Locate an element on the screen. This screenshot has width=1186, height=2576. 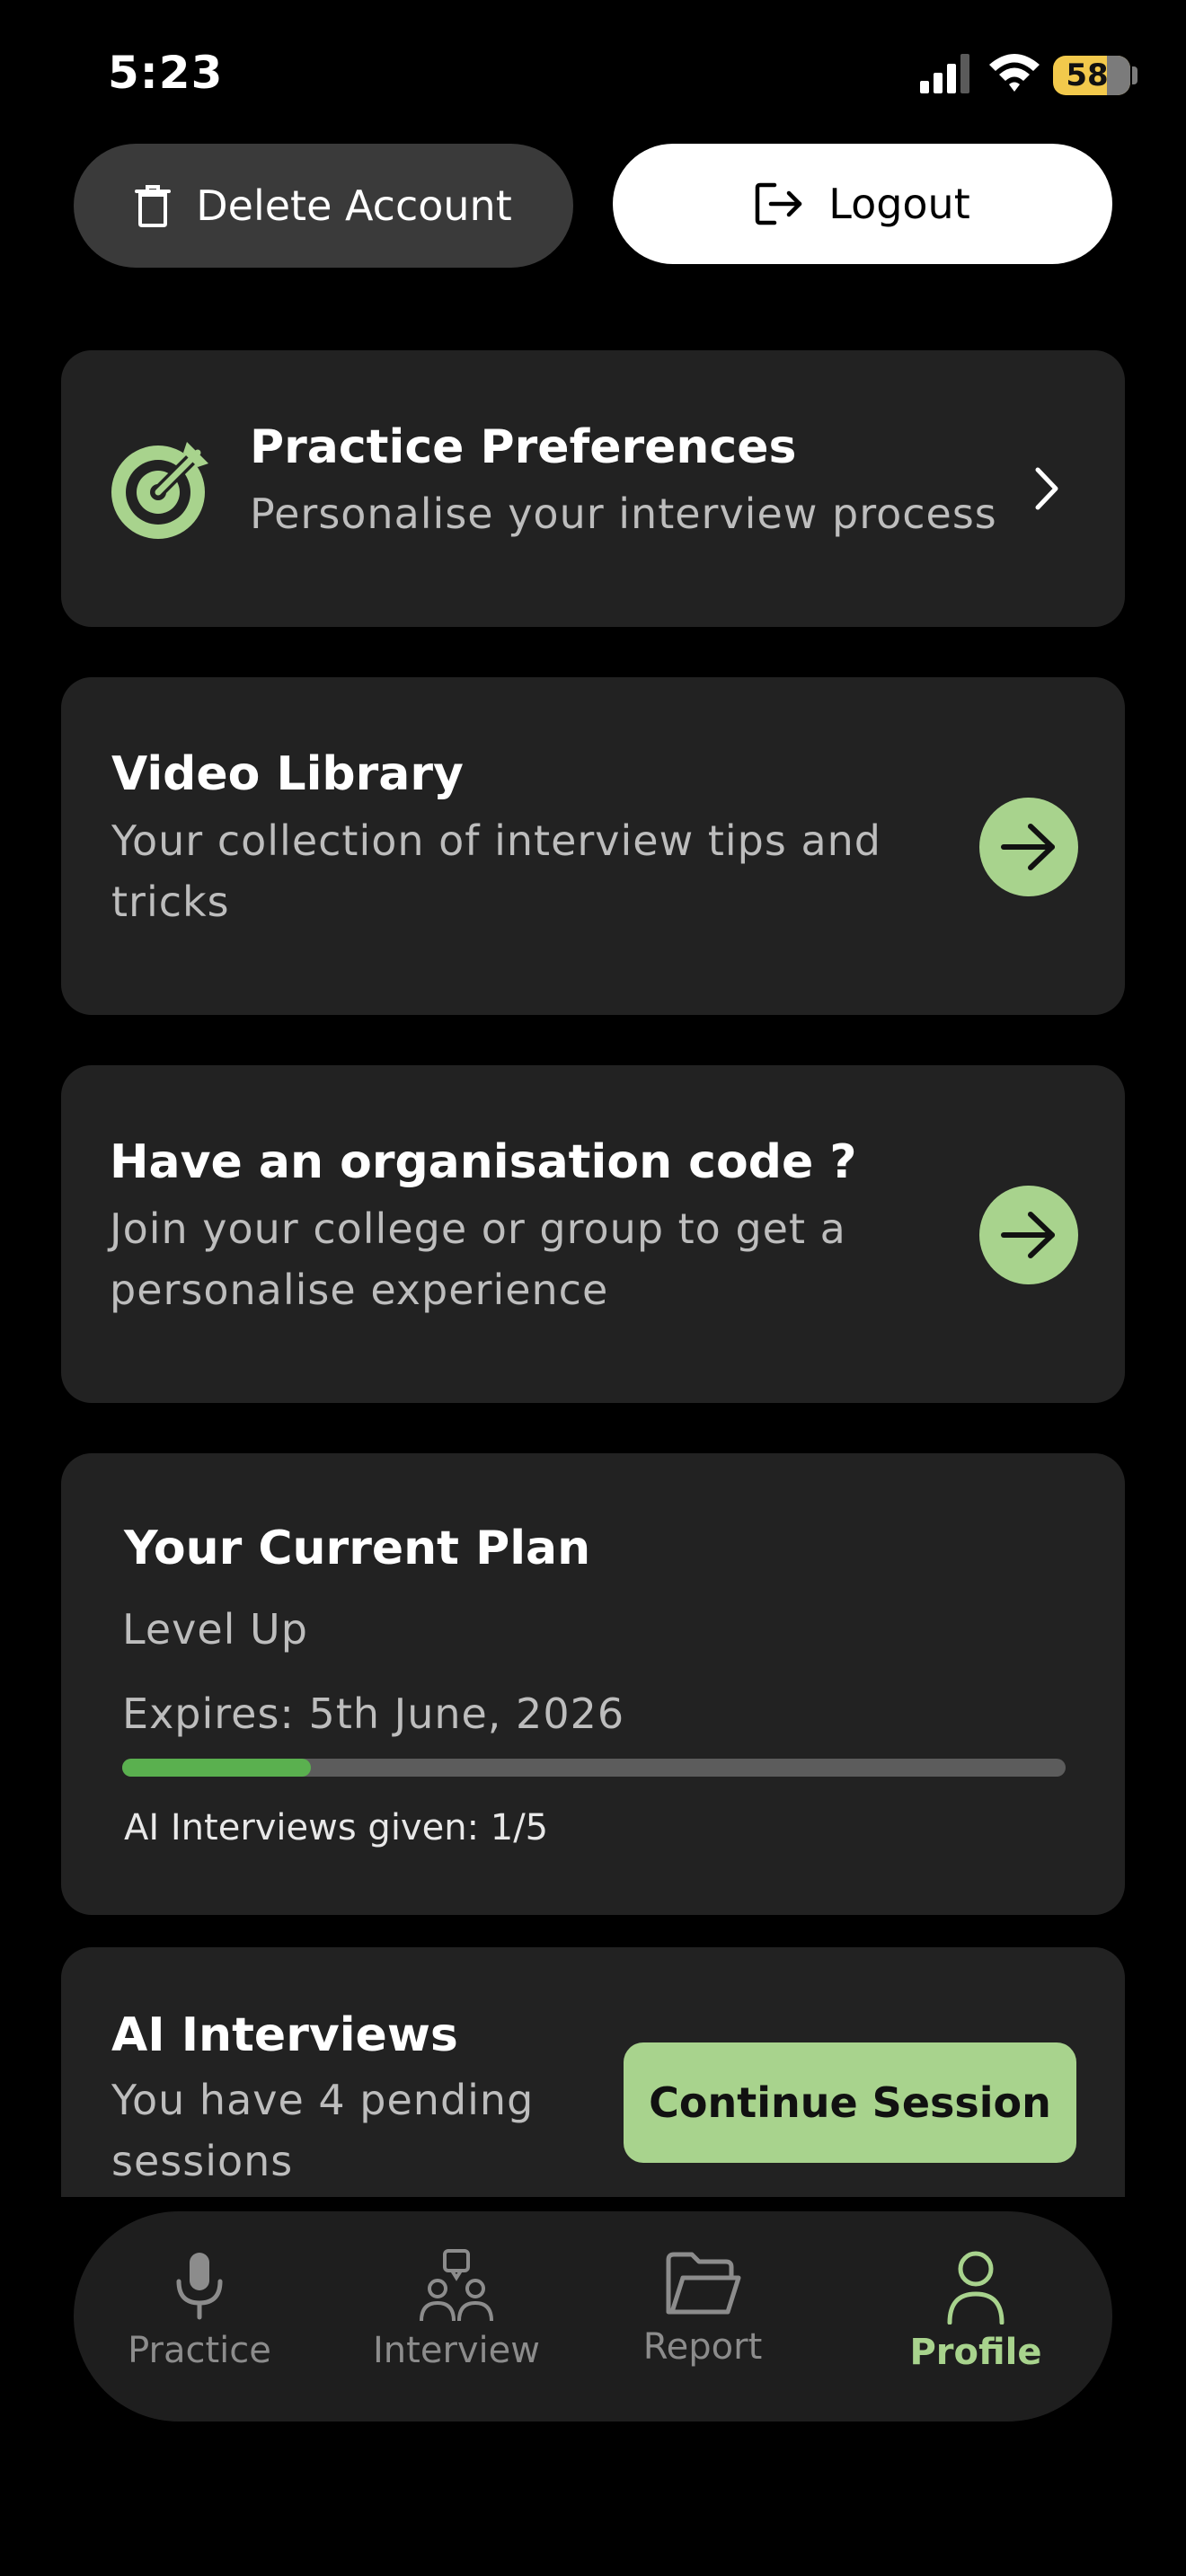
interviews-progress-fill is located at coordinates (216, 1768).